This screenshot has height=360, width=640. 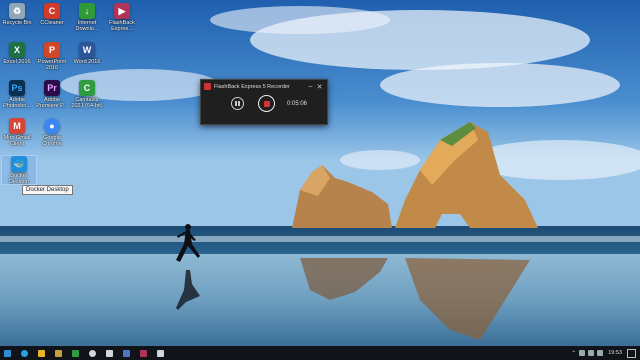 I want to click on camtasia-icon: C, so click(x=87, y=88).